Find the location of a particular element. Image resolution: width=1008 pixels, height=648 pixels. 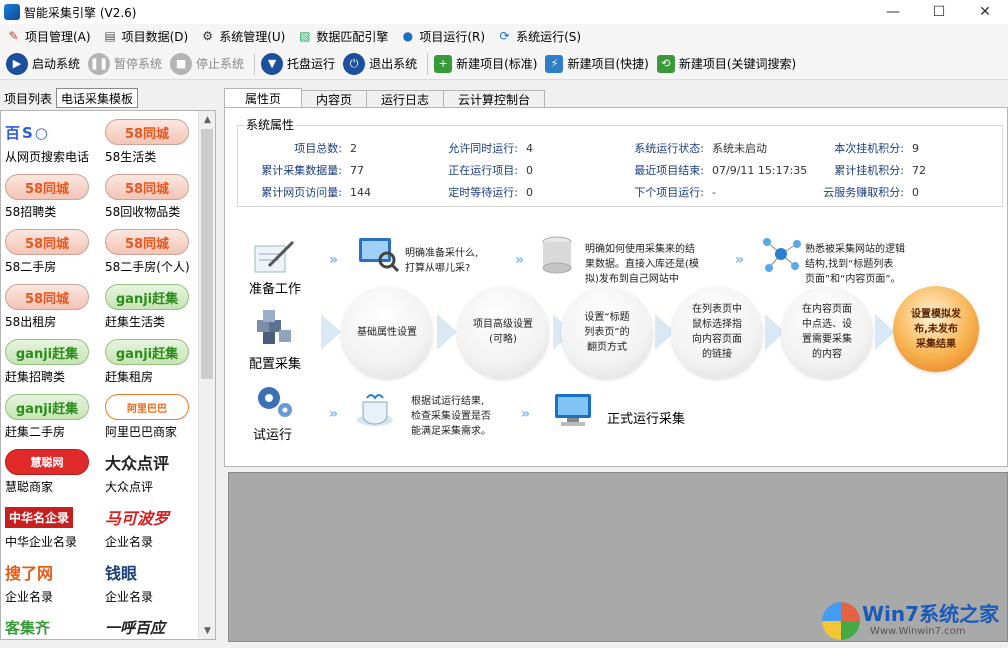

template-item: 58同城 58二手房(个人) is located at coordinates (155, 252).